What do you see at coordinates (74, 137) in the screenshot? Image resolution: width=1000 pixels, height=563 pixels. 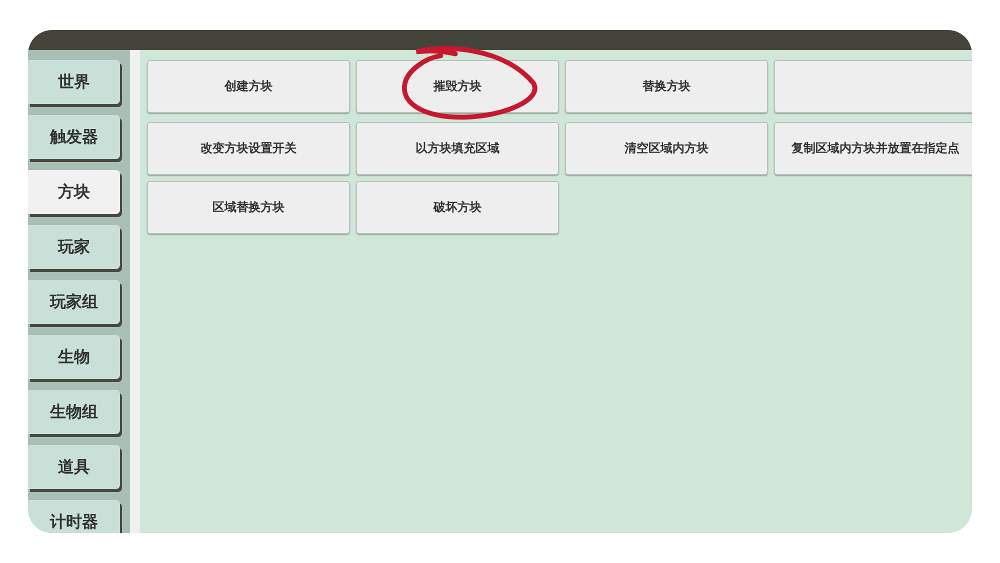 I see `category-tab: 触发器` at bounding box center [74, 137].